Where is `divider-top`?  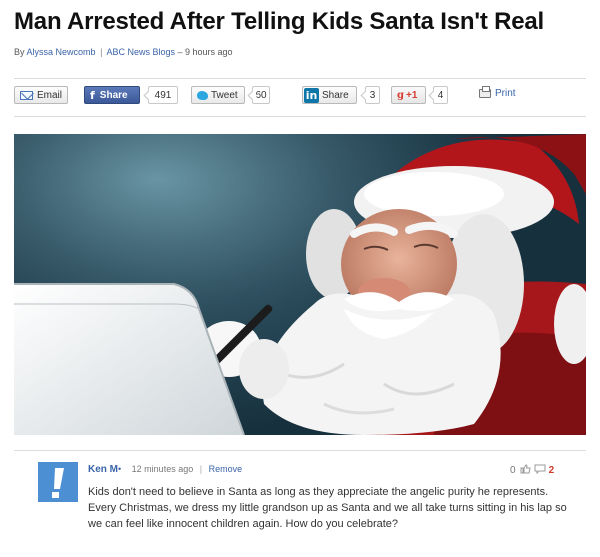
divider-top is located at coordinates (300, 78).